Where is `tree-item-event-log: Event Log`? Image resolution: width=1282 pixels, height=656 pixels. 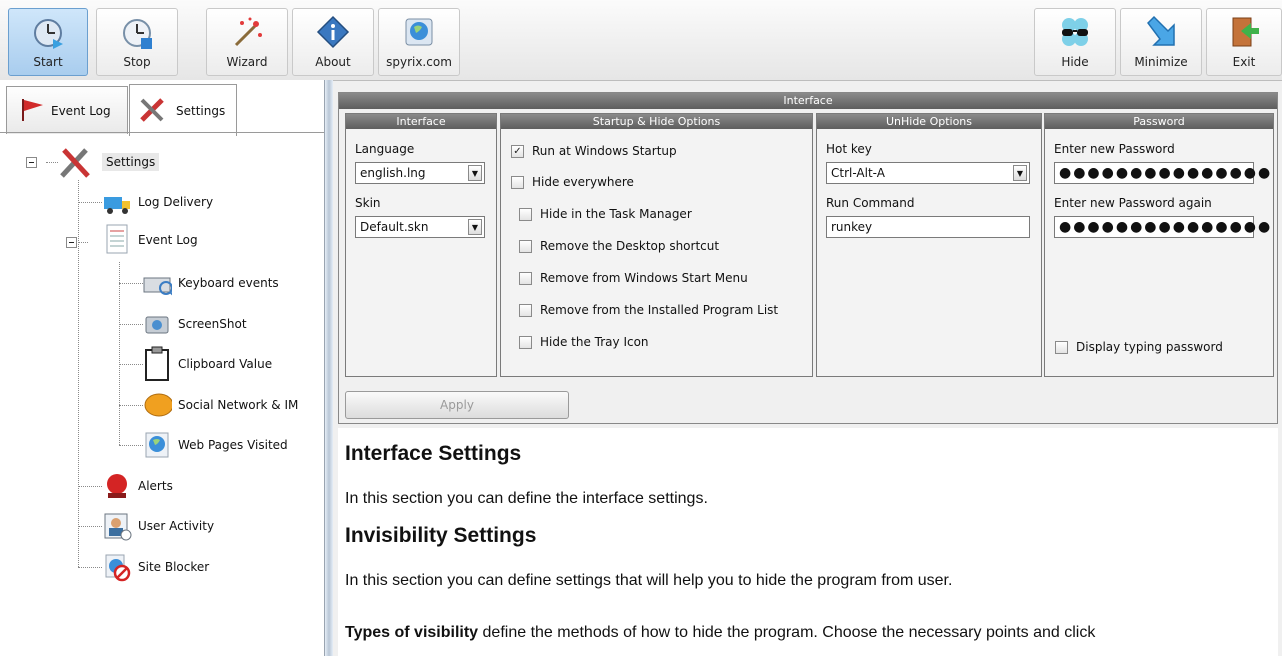 tree-item-event-log: Event Log is located at coordinates (150, 239).